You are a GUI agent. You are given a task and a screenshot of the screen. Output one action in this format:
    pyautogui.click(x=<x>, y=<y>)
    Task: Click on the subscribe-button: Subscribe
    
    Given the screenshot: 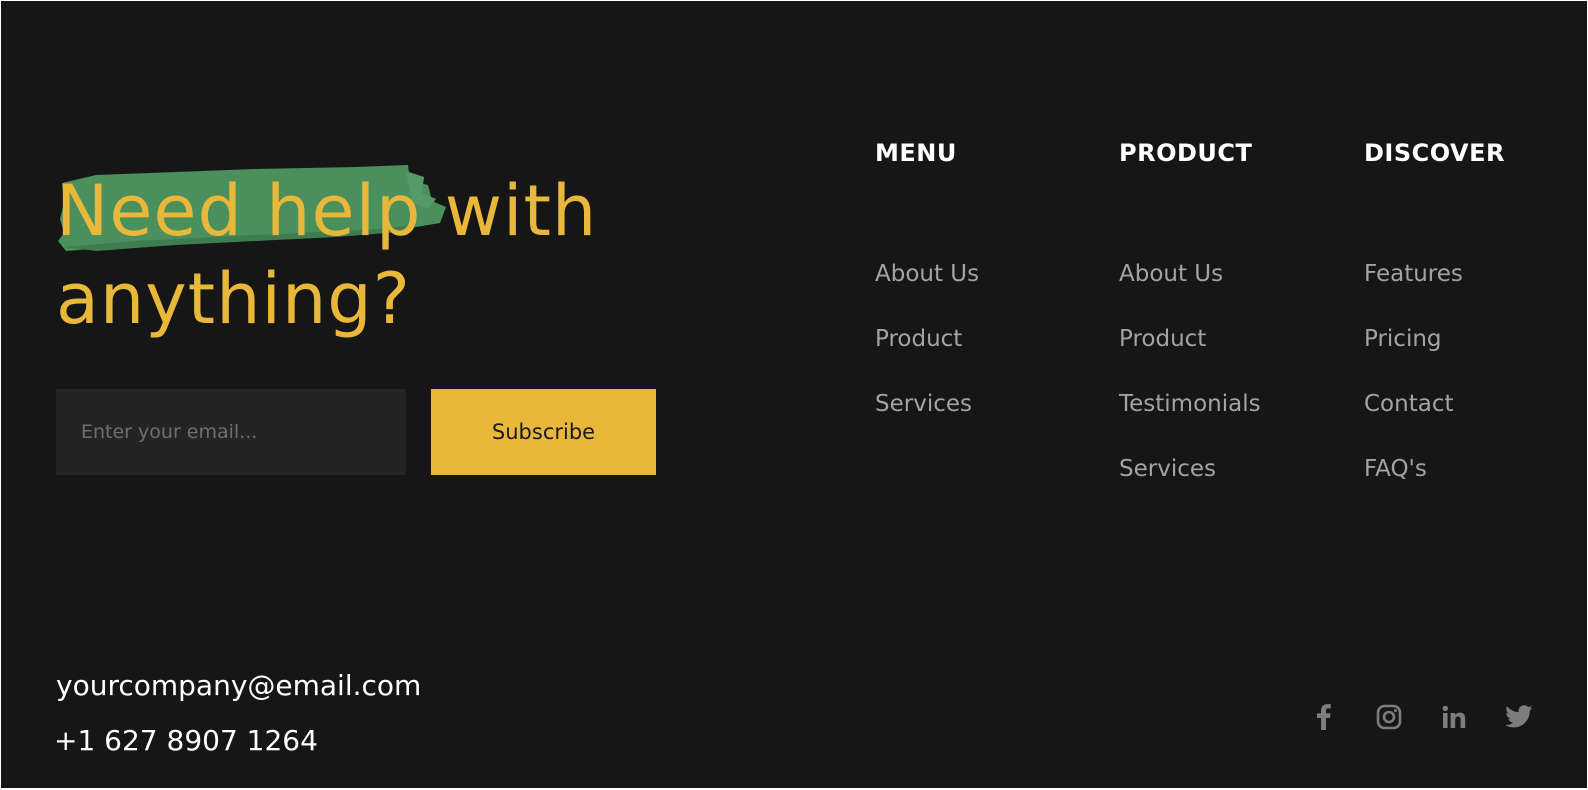 What is the action you would take?
    pyautogui.click(x=543, y=432)
    